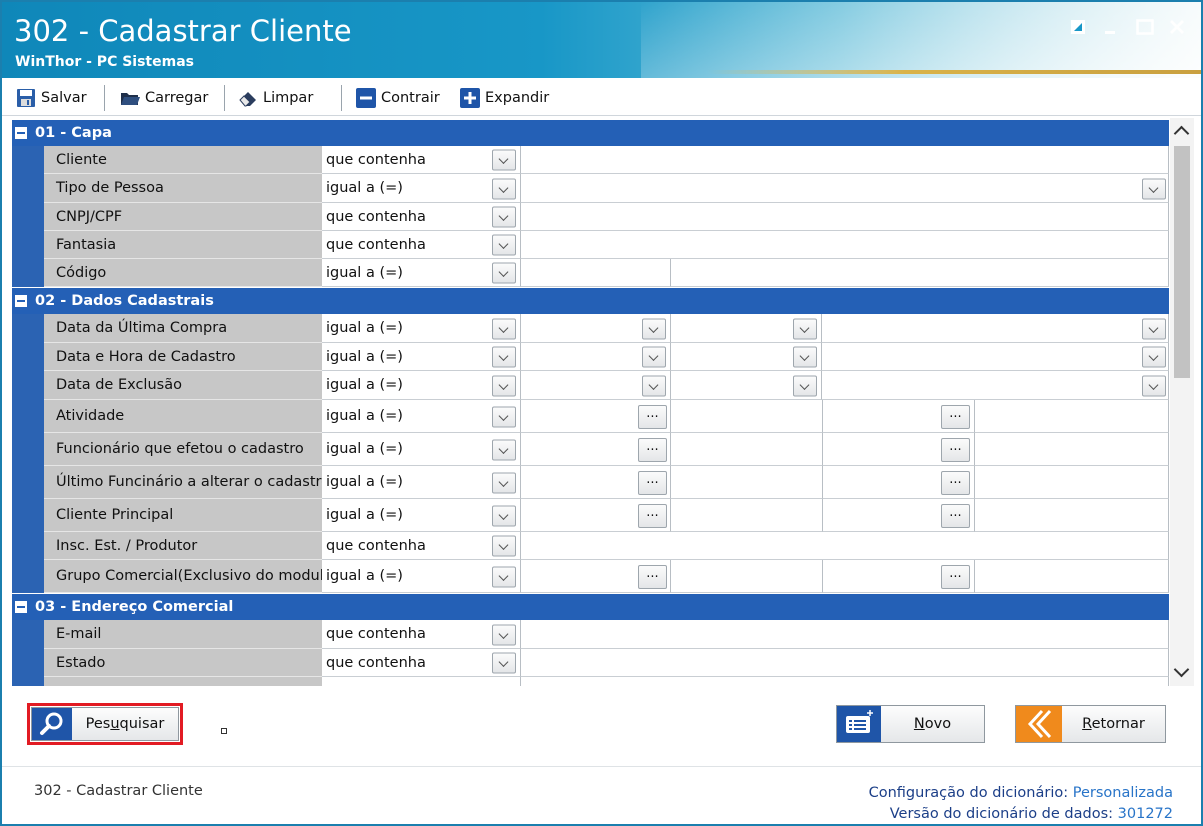  Describe the element at coordinates (183, 160) in the screenshot. I see `filter-label: Cliente` at that location.